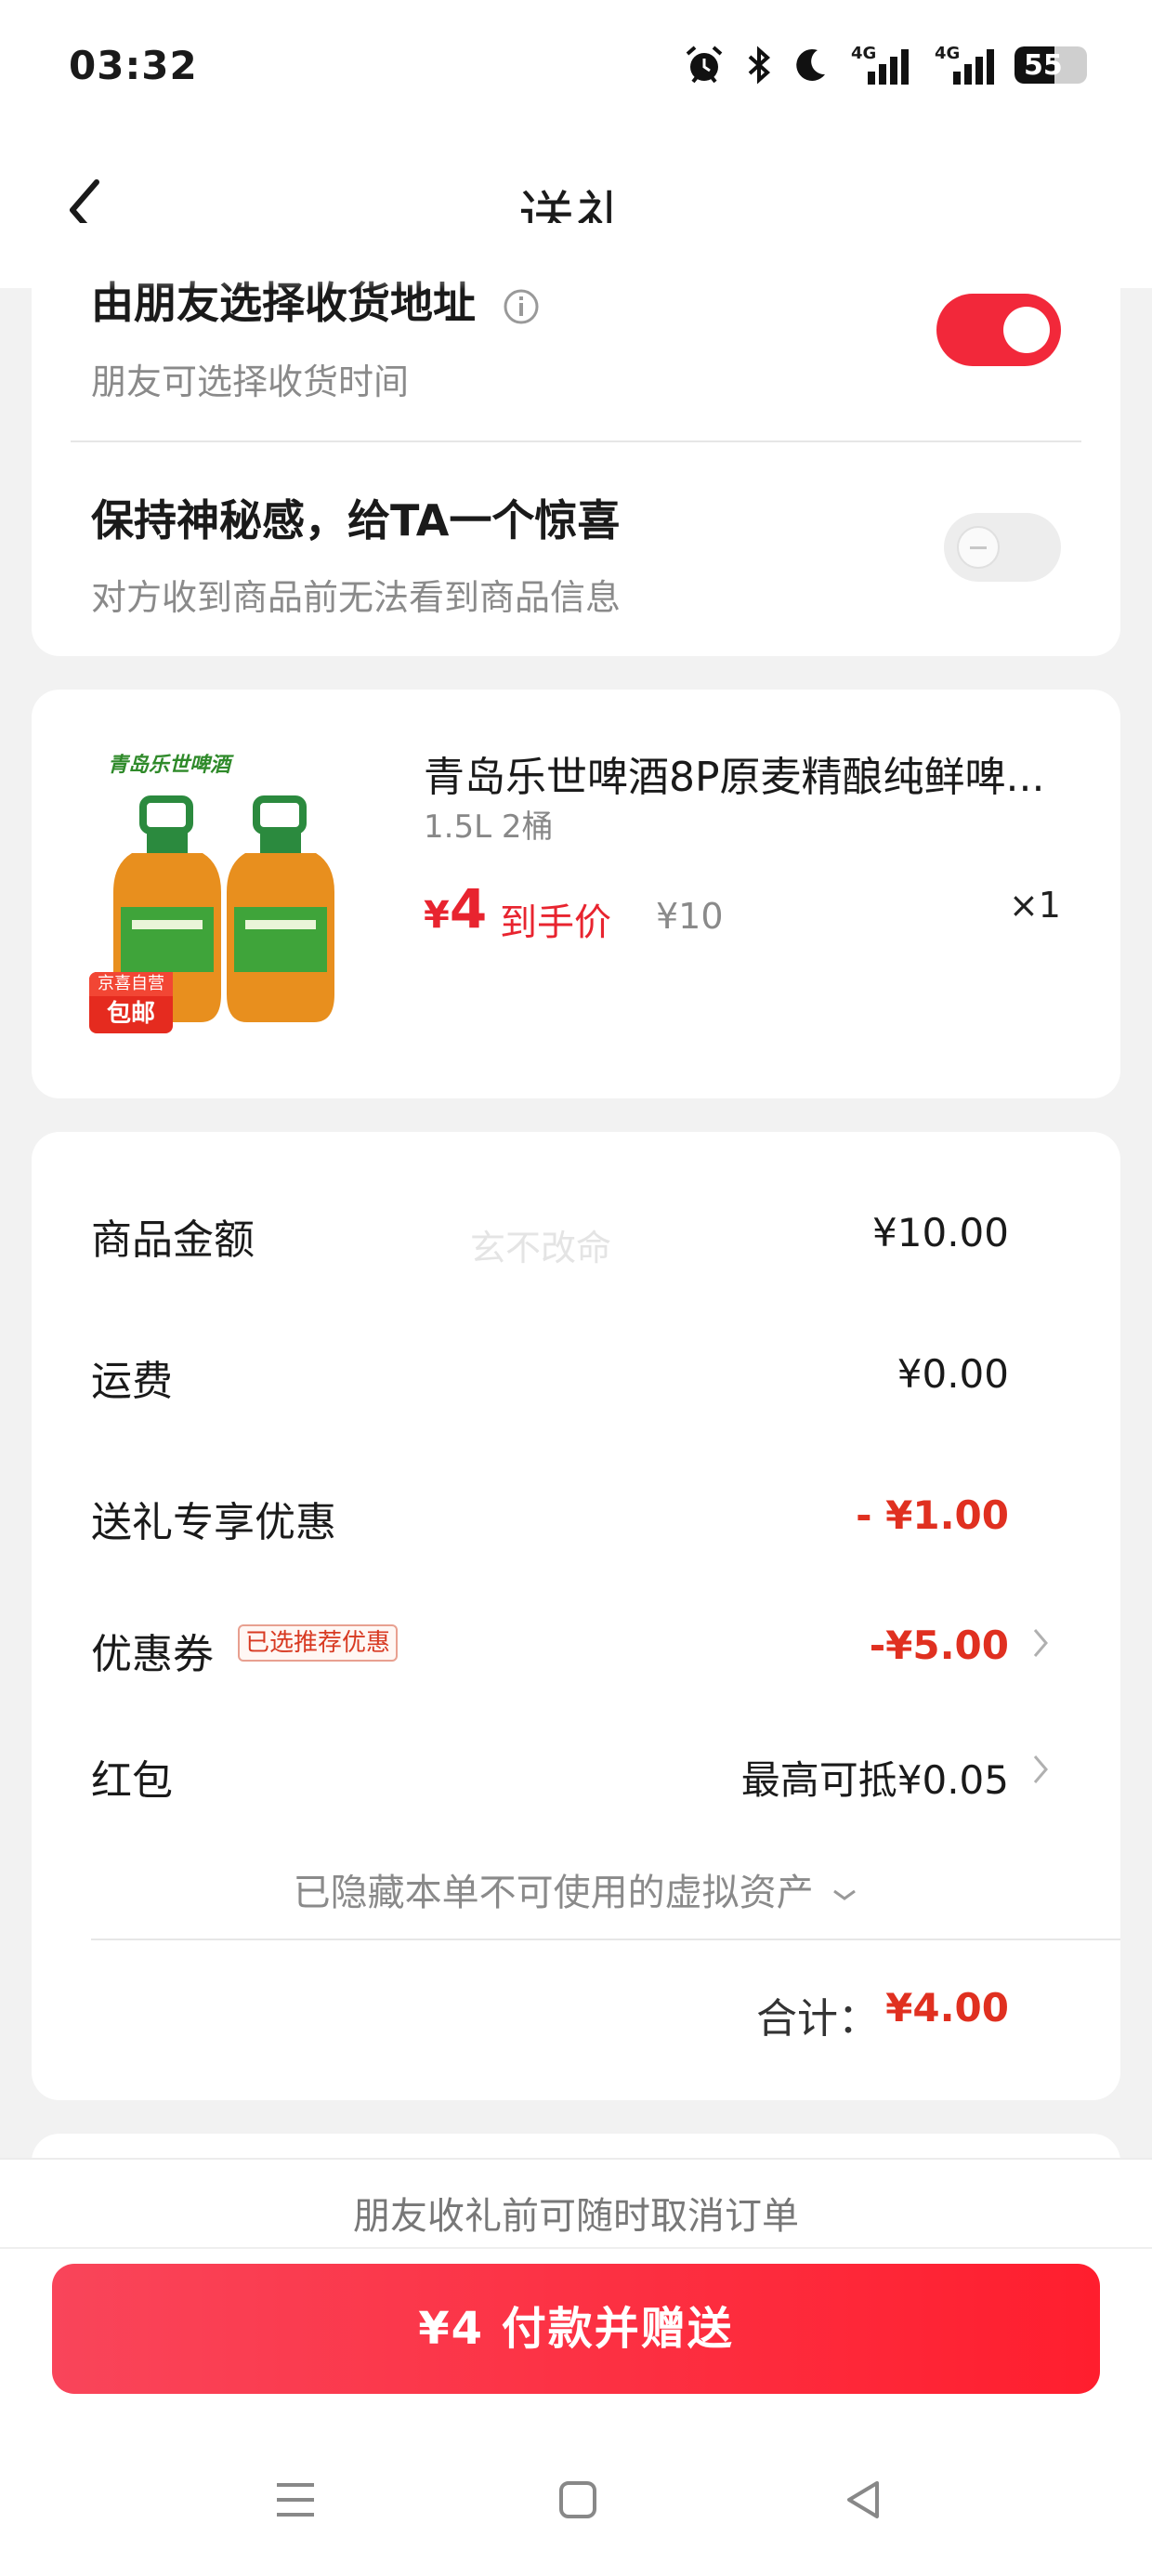 This screenshot has width=1152, height=2576. Describe the element at coordinates (576, 2216) in the screenshot. I see `cancel-note: 朋友收礼前可随时取消订单` at that location.